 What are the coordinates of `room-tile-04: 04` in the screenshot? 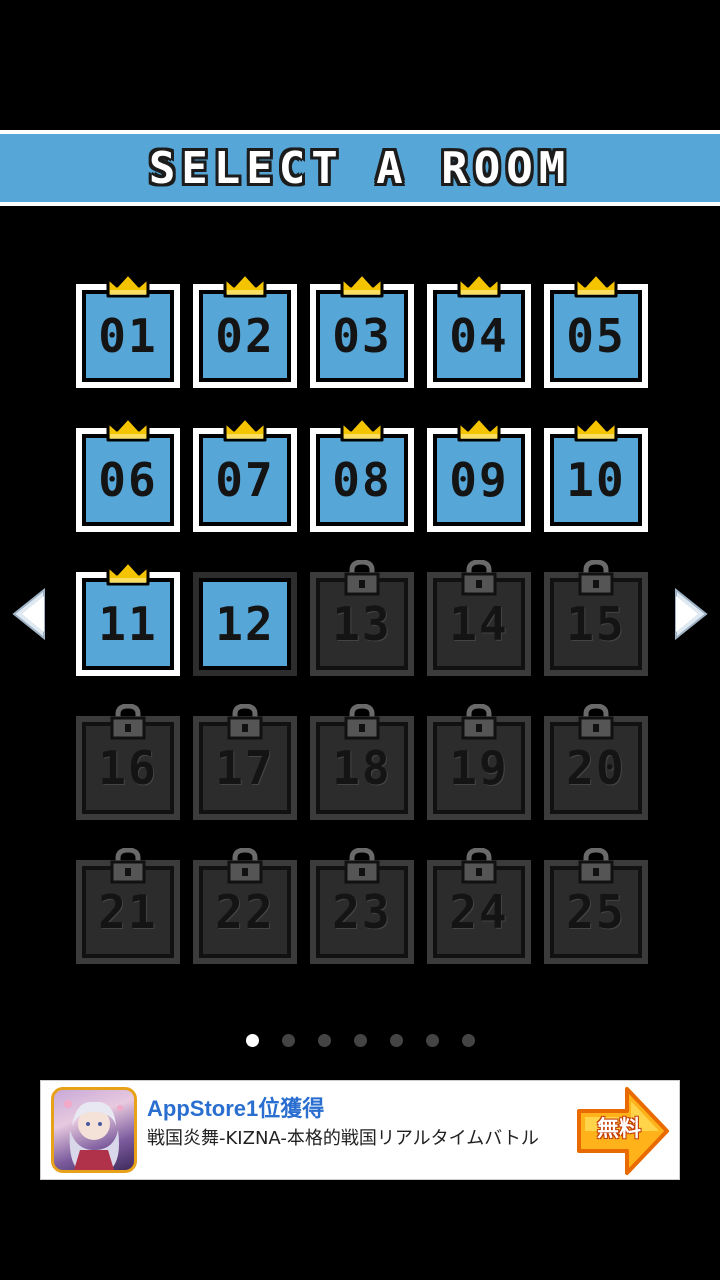 It's located at (479, 330).